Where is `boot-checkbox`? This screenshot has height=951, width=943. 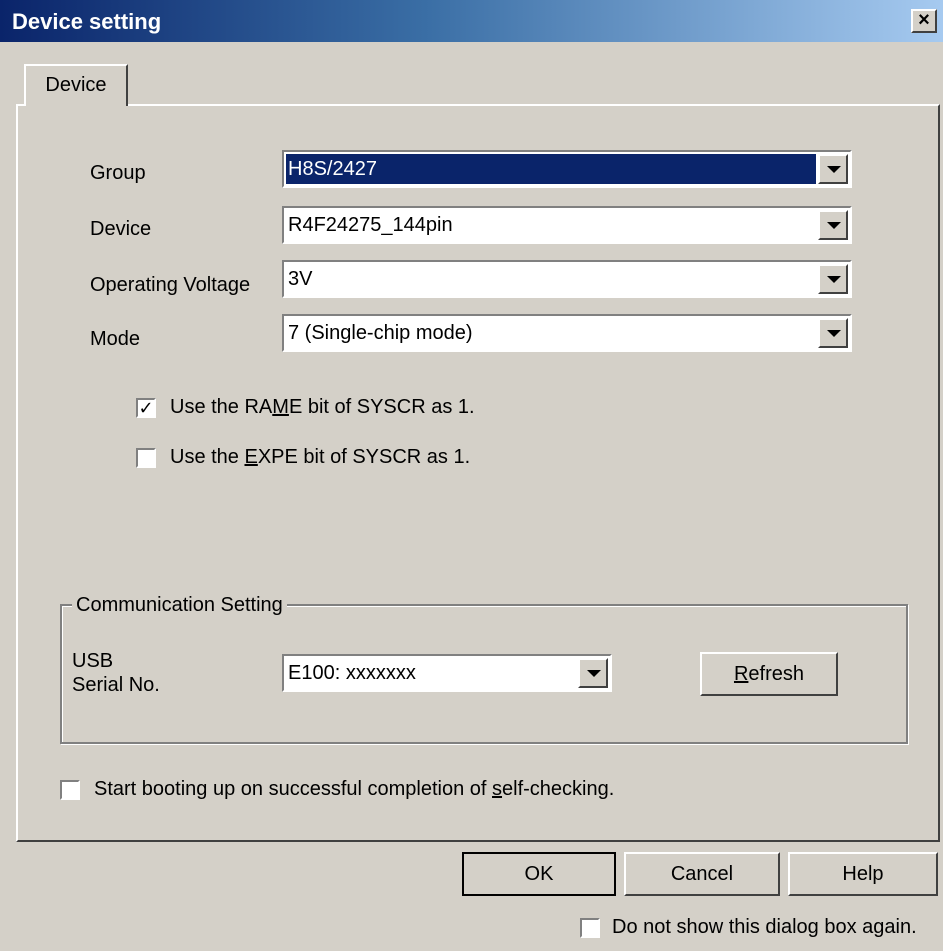
boot-checkbox is located at coordinates (70, 790).